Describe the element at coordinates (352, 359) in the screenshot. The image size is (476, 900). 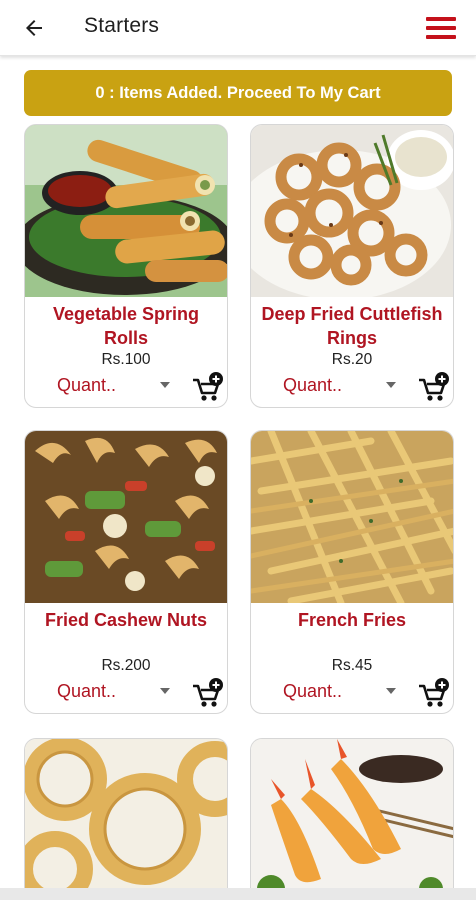
I see `product-price: Rs.20` at that location.